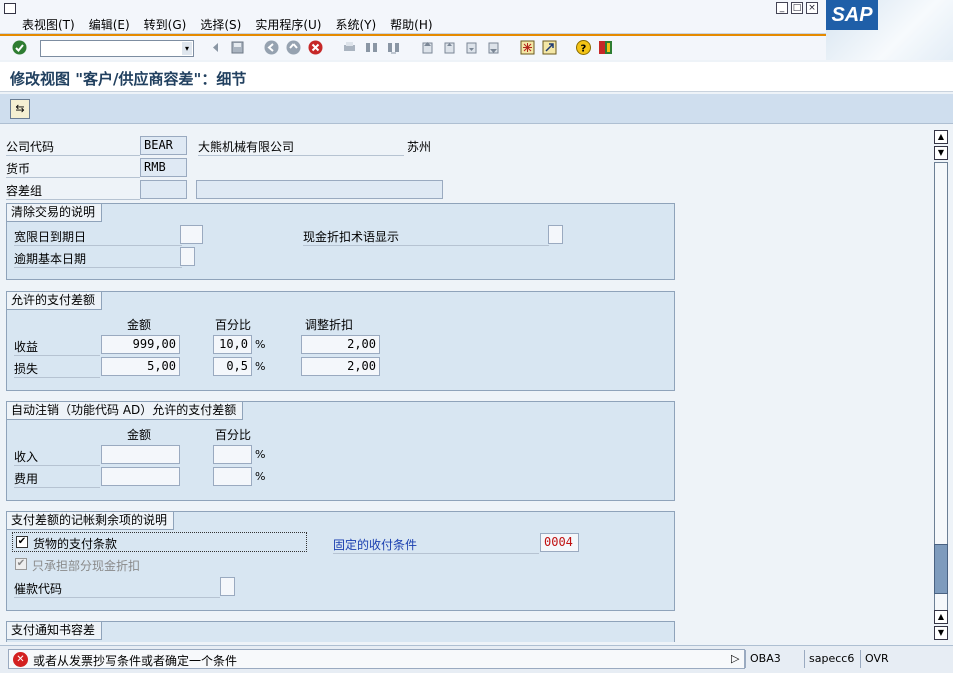  I want to click on scroll-top-icon: ▲, so click(941, 137).